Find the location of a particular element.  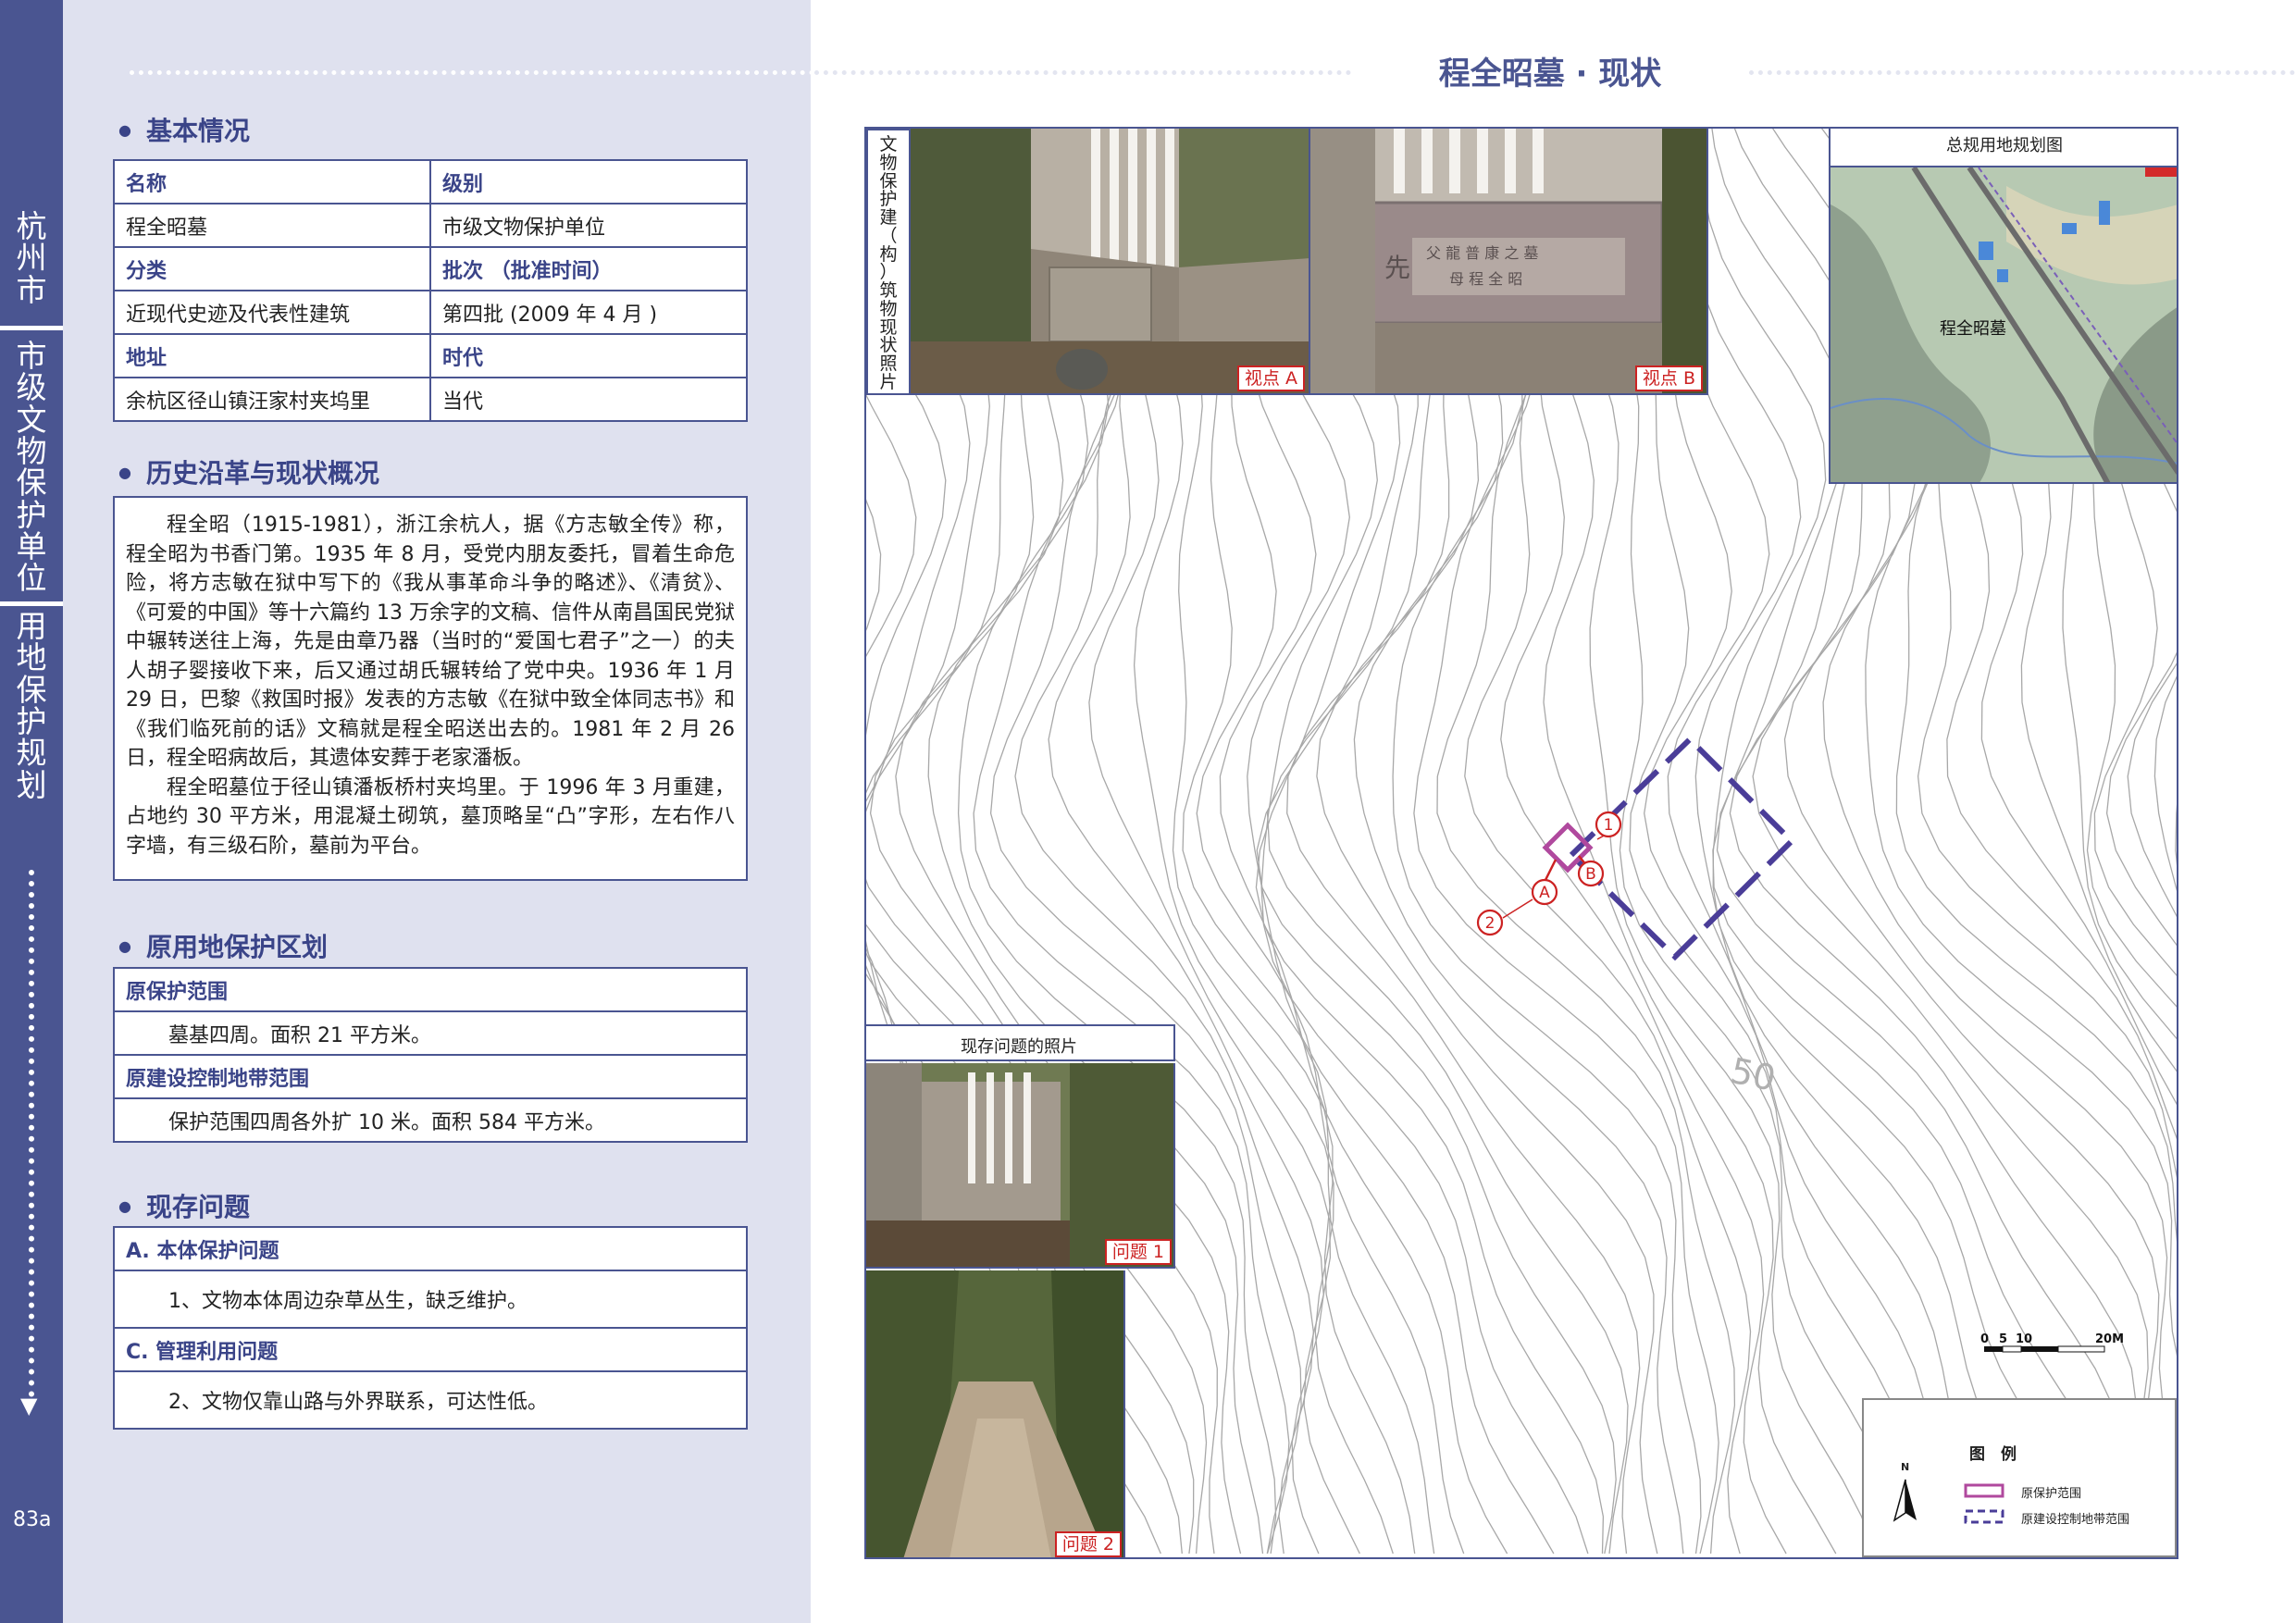

table-cell: 第四批 (2009 年 4 月 ) is located at coordinates (589, 312).